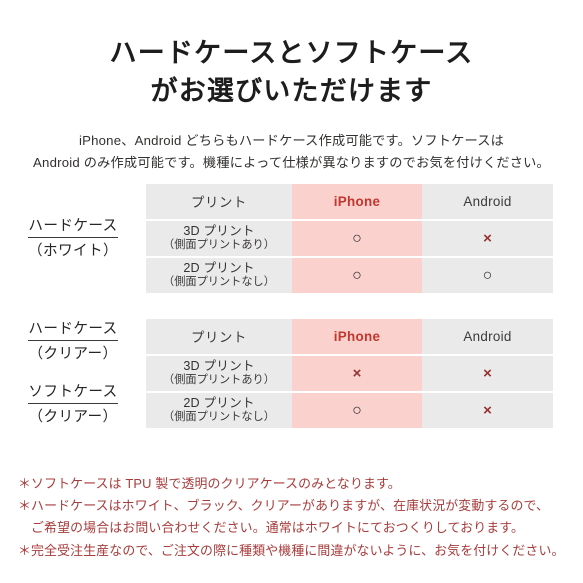 Image resolution: width=583 pixels, height=583 pixels. I want to click on case-type-label-hard-white: ハードケース （ホワイト）, so click(73, 239).